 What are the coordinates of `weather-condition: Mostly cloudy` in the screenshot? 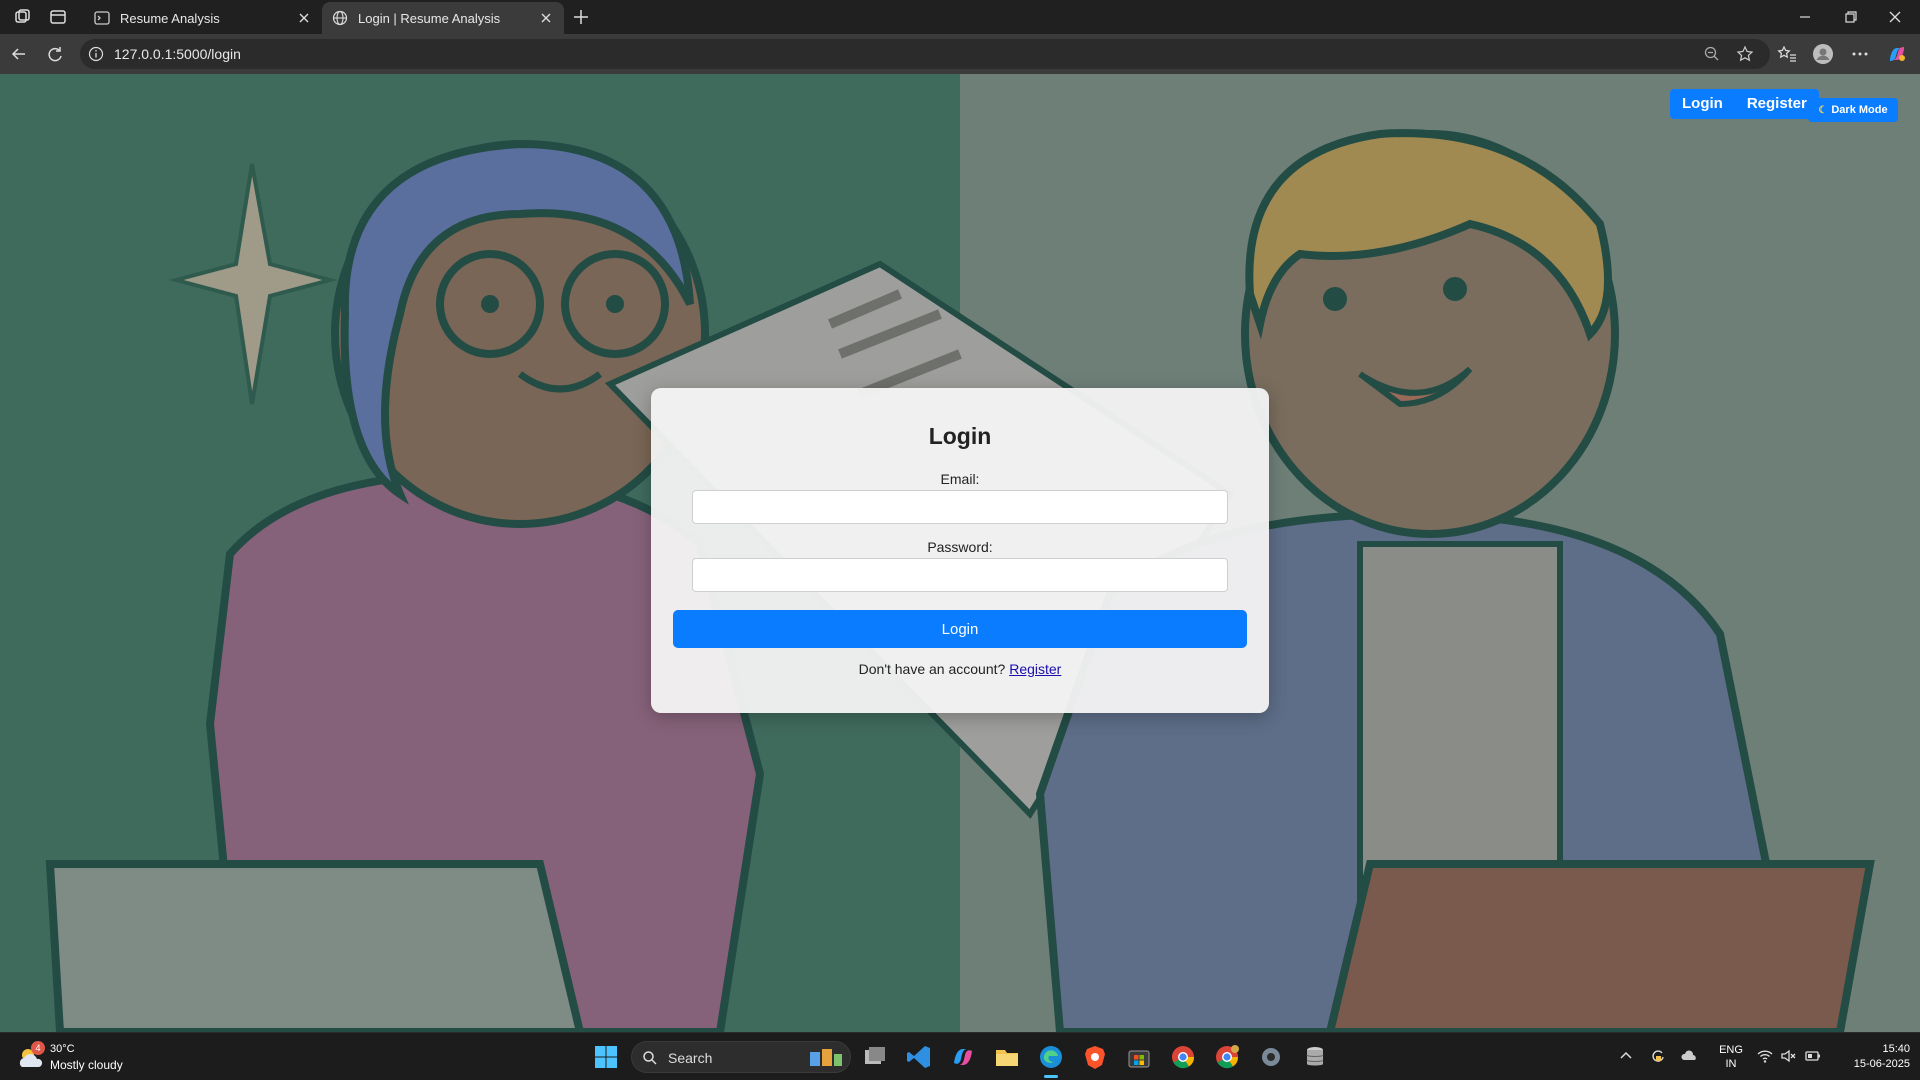 It's located at (86, 1065).